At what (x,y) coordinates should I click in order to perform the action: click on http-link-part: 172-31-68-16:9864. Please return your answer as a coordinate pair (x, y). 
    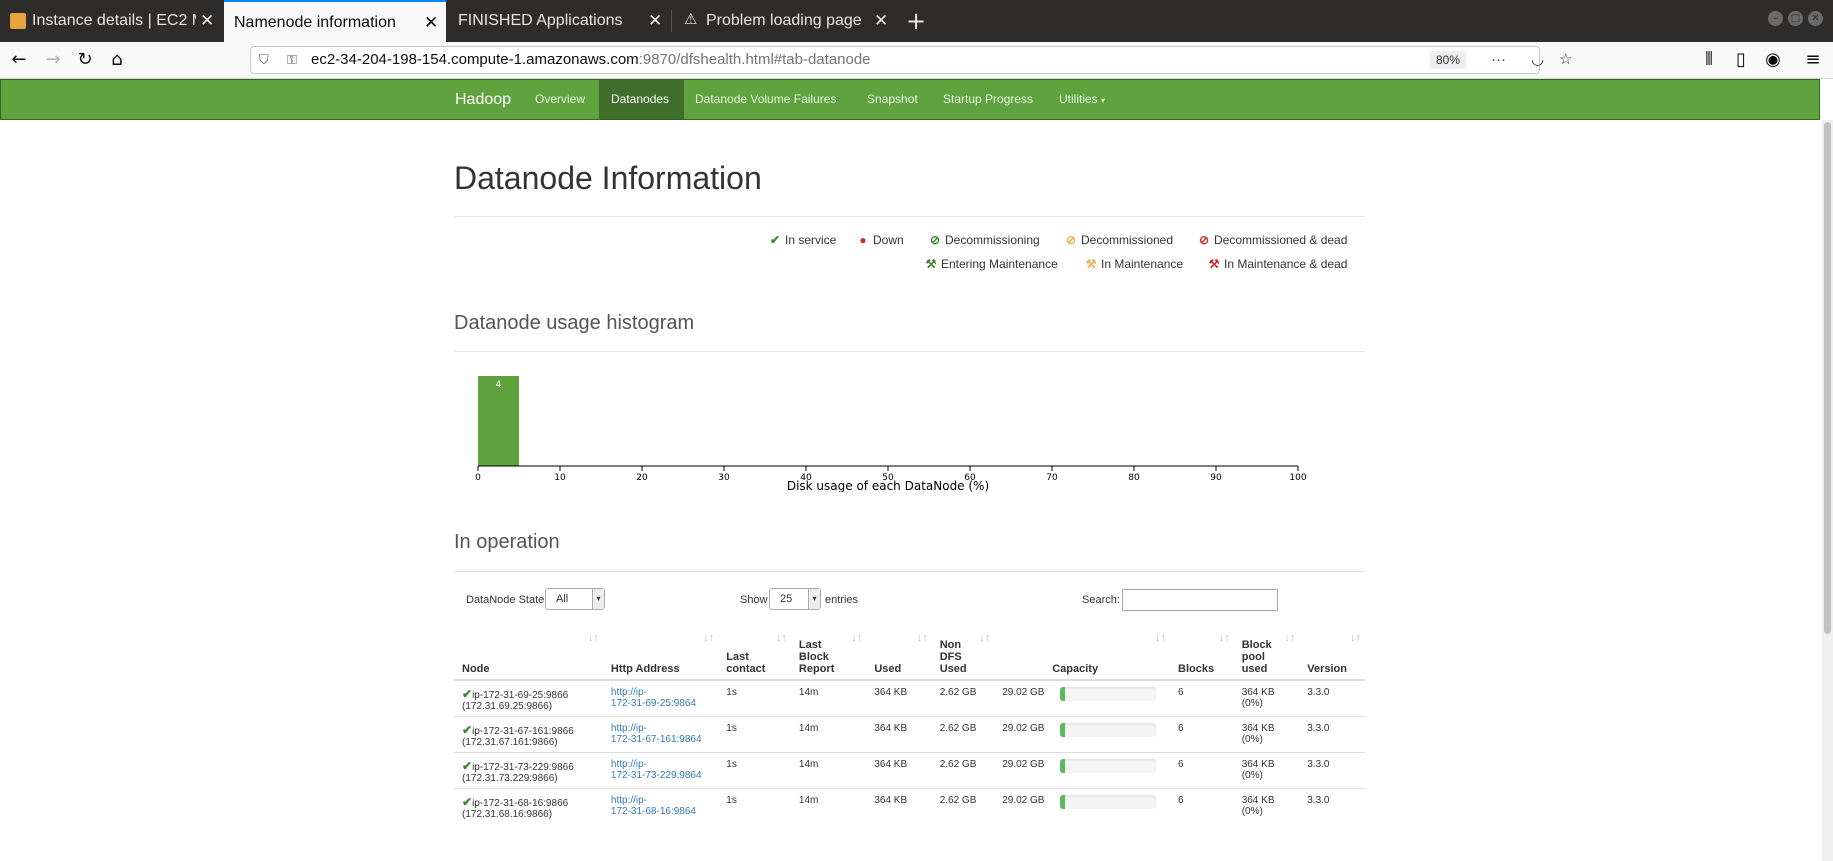
    Looking at the image, I should click on (653, 811).